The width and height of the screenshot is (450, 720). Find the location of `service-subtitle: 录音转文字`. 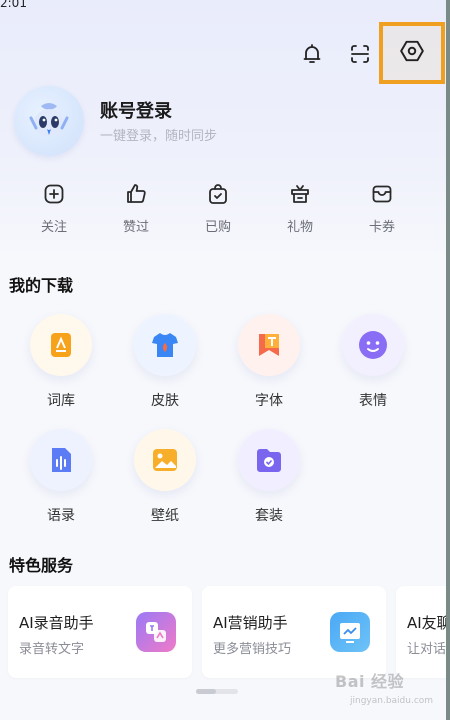

service-subtitle: 录音转文字 is located at coordinates (52, 649).